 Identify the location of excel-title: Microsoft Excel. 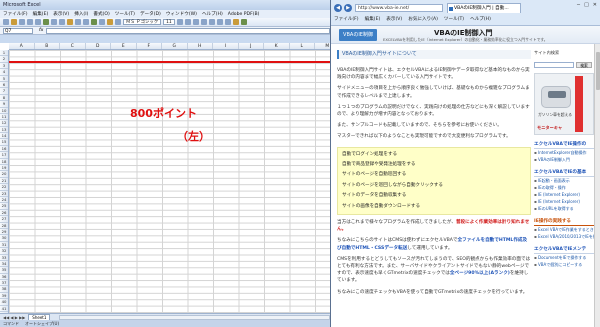
(22, 5).